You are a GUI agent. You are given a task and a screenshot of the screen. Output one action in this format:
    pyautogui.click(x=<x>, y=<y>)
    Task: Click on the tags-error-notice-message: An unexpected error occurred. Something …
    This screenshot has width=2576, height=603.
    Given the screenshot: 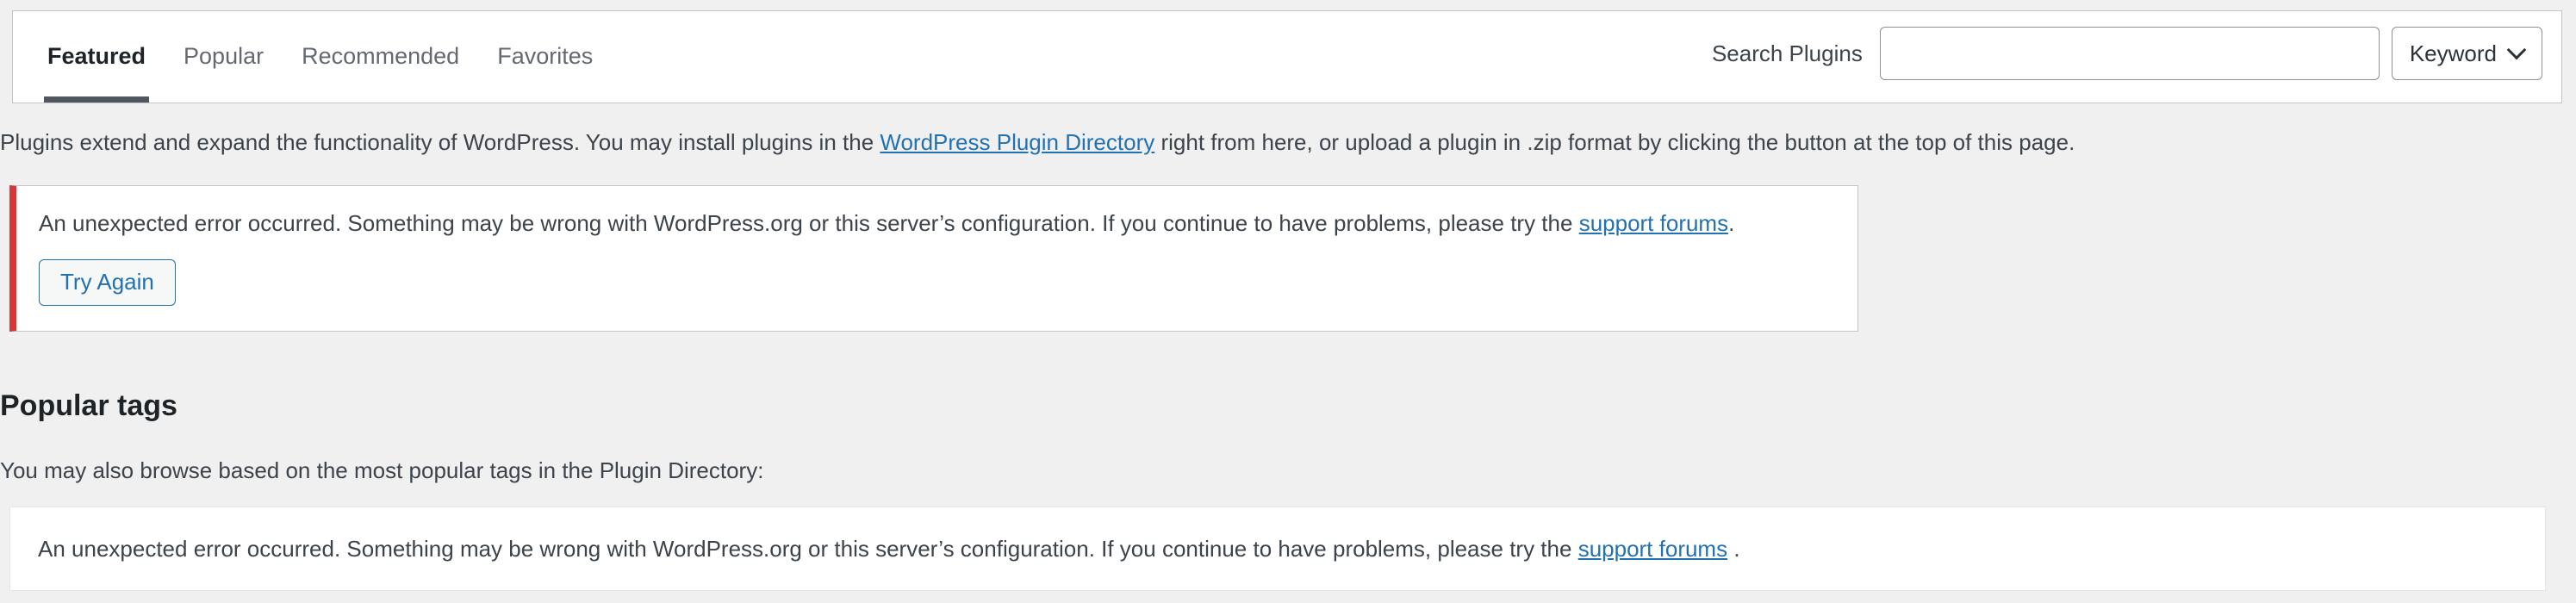 What is the action you would take?
    pyautogui.click(x=889, y=549)
    